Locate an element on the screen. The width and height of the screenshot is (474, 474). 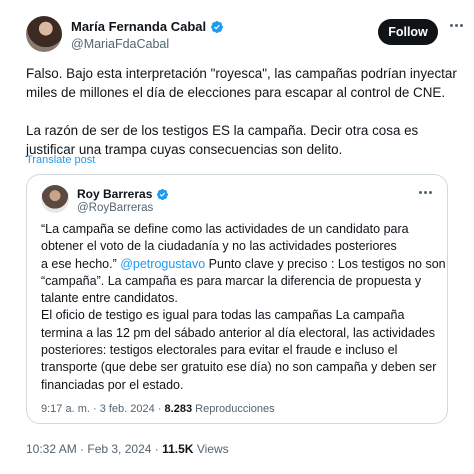
views-label: Views is located at coordinates (212, 449).